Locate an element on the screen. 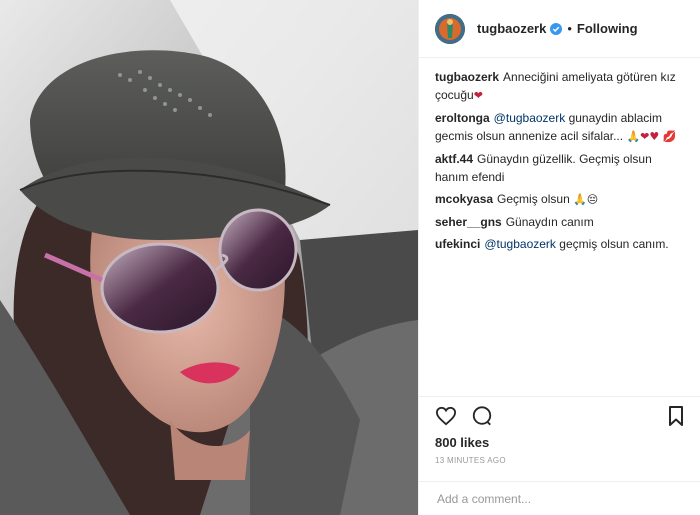  comment-username: ufekinci is located at coordinates (457, 244).